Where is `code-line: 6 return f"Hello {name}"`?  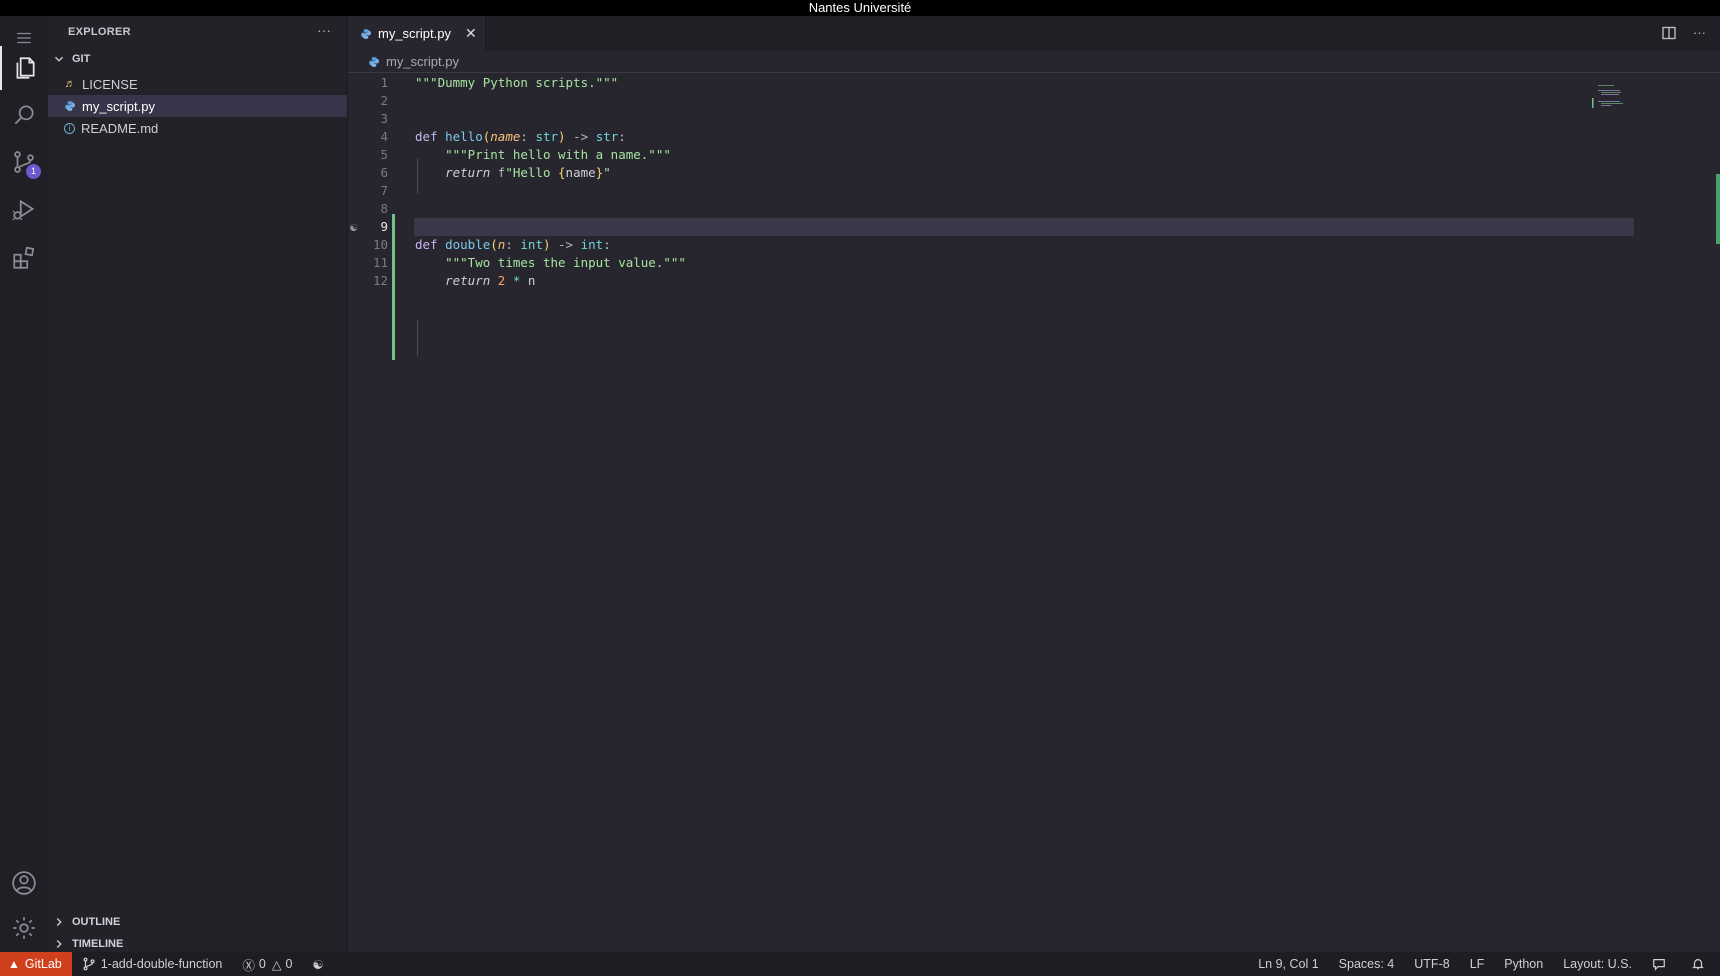 code-line: 6 return f"Hello {name}" is located at coordinates (1034, 173).